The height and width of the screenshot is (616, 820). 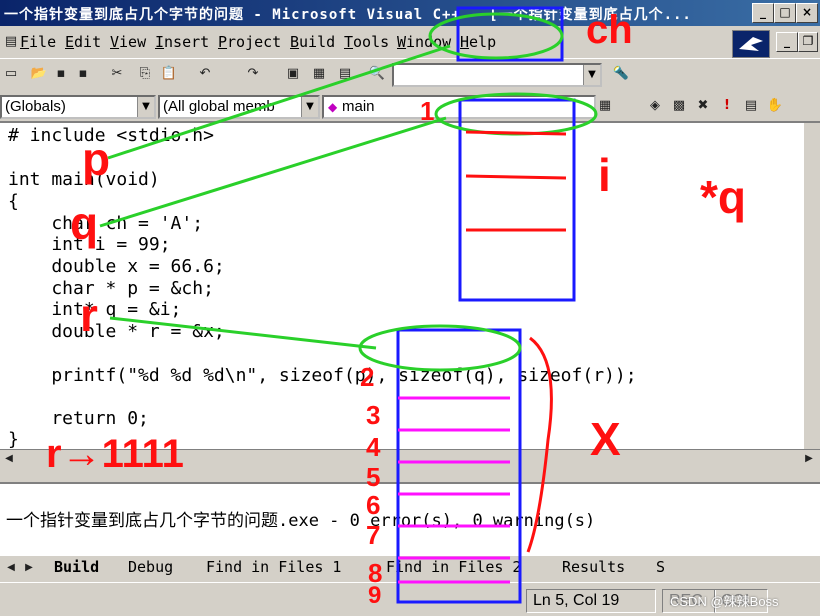 I want to click on annotation-number: 1, so click(x=427, y=111).